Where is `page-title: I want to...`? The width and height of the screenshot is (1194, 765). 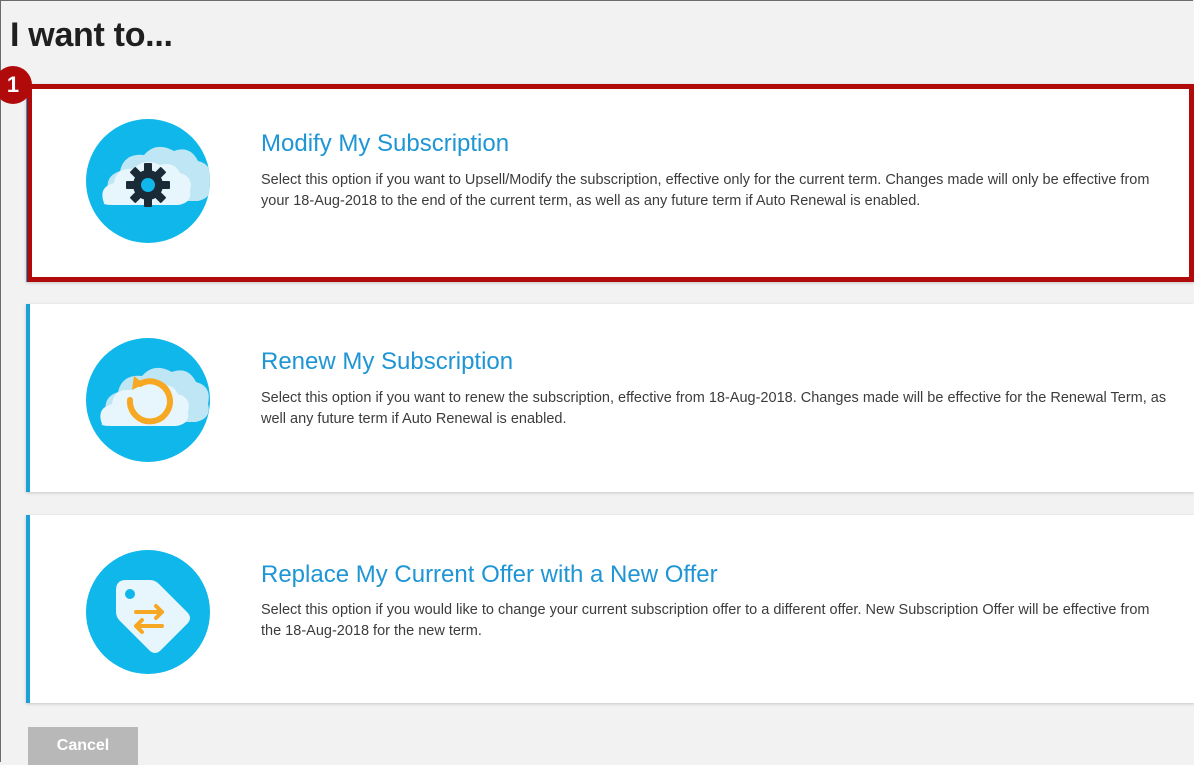 page-title: I want to... is located at coordinates (91, 35).